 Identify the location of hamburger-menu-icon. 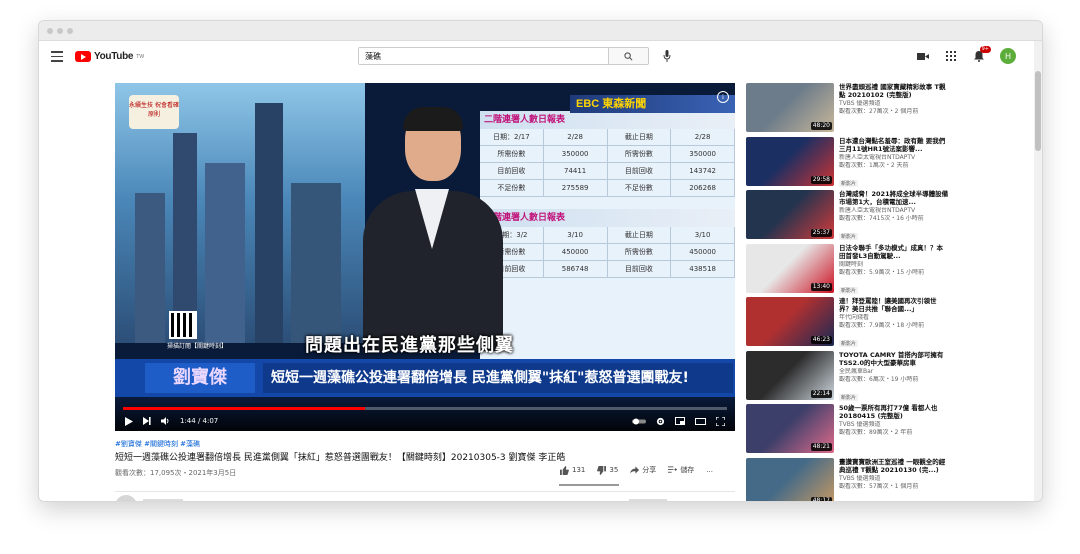
(57, 57).